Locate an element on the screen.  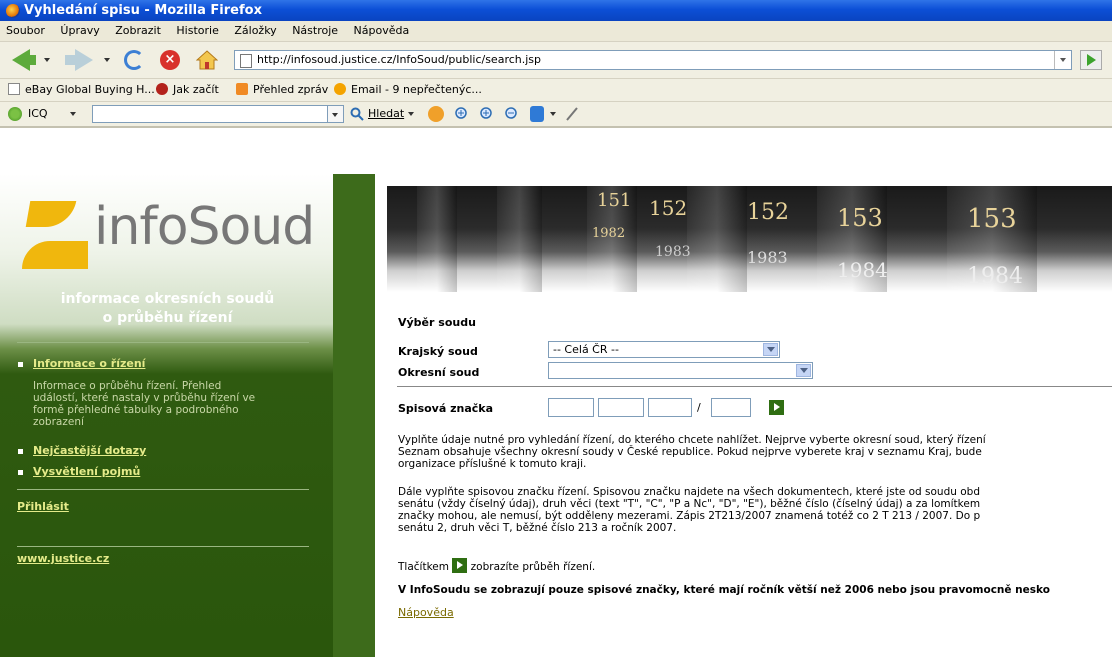
icq-toolbar: ICQ Hledat is located at coordinates (556, 115).